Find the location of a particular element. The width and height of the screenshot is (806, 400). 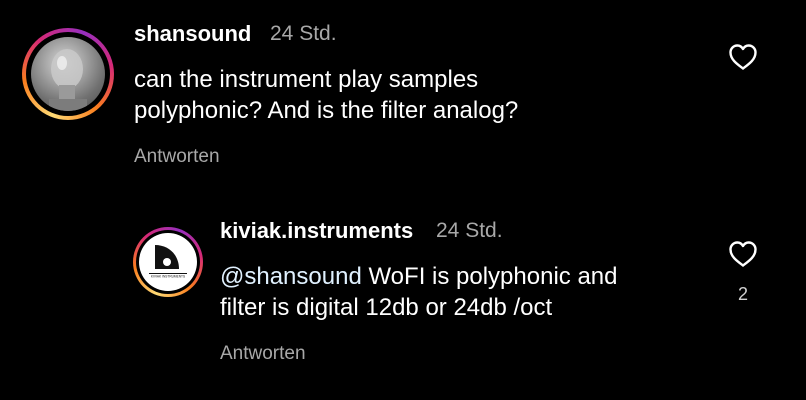

reply-like-heart-icon is located at coordinates (743, 254).